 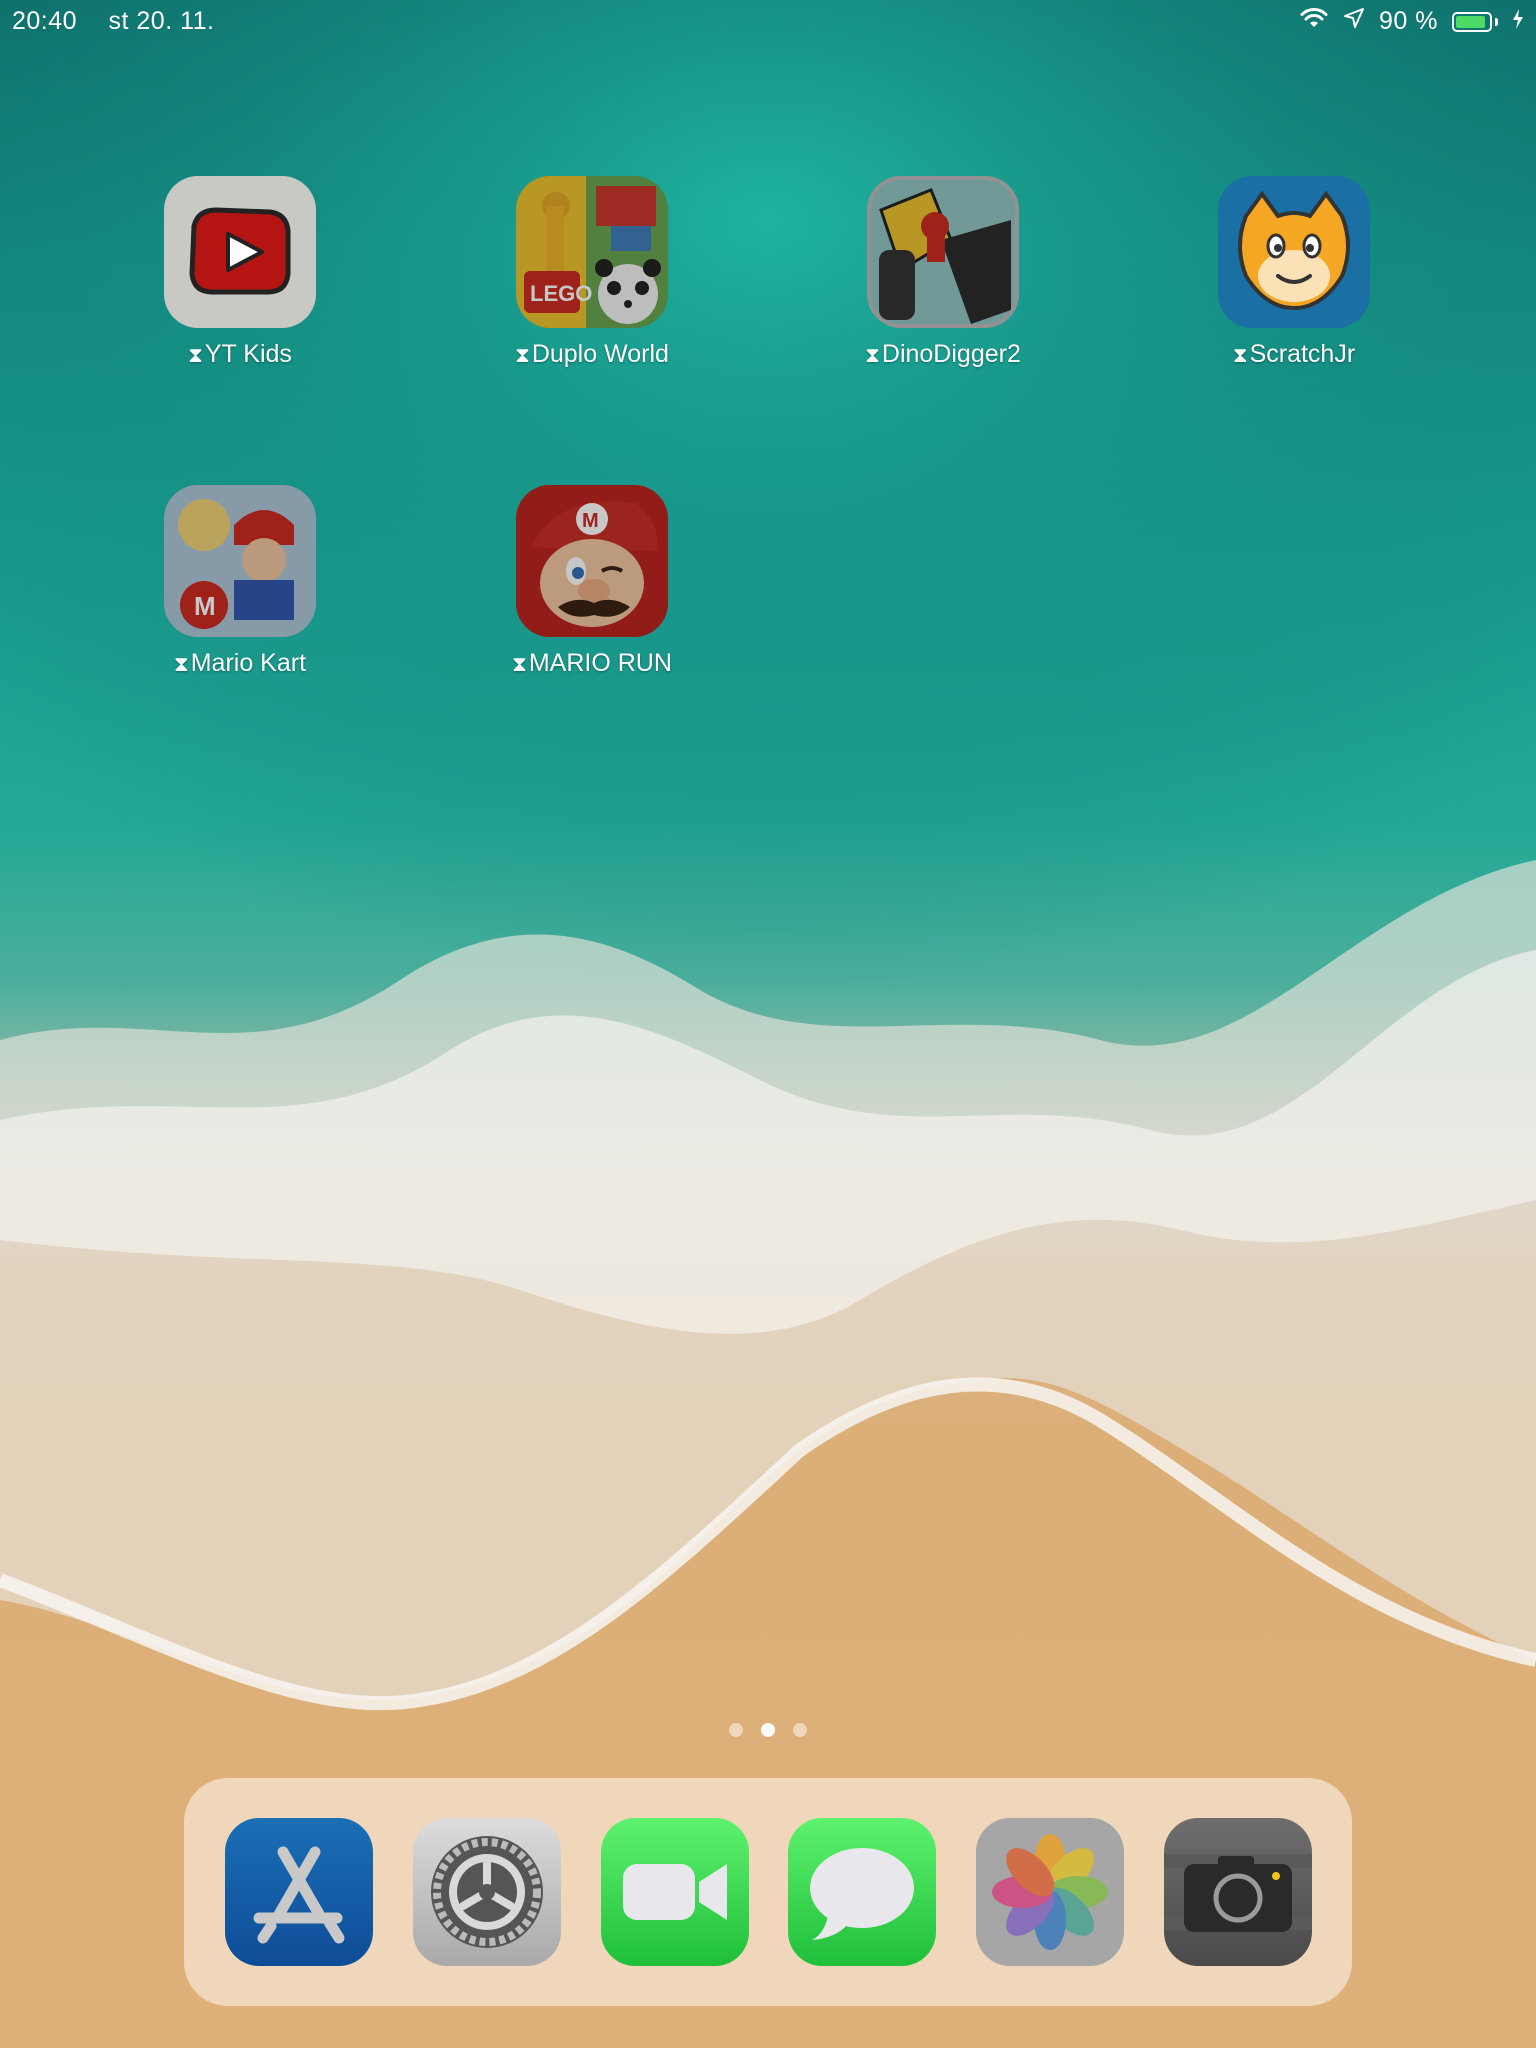 I want to click on scratchjr-icon, so click(x=1294, y=252).